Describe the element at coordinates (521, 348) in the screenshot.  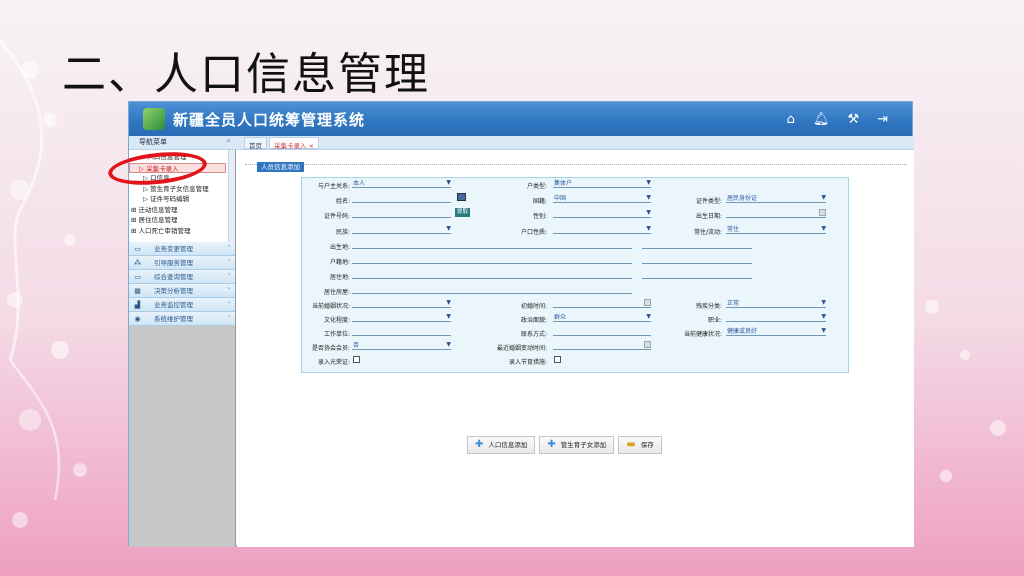
I see `recent-marriage-label: 最近婚姻变动时间:` at that location.